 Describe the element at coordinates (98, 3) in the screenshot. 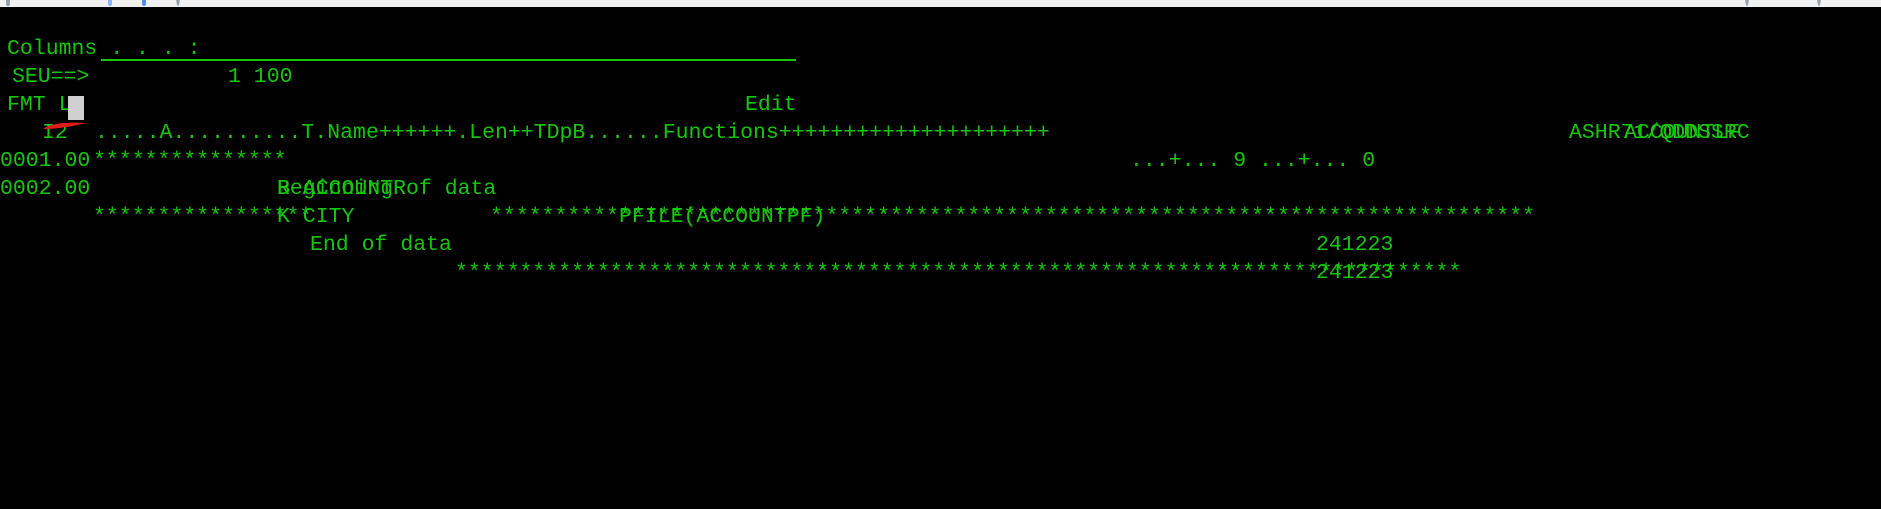

I see `browser-toolbar-icons` at that location.